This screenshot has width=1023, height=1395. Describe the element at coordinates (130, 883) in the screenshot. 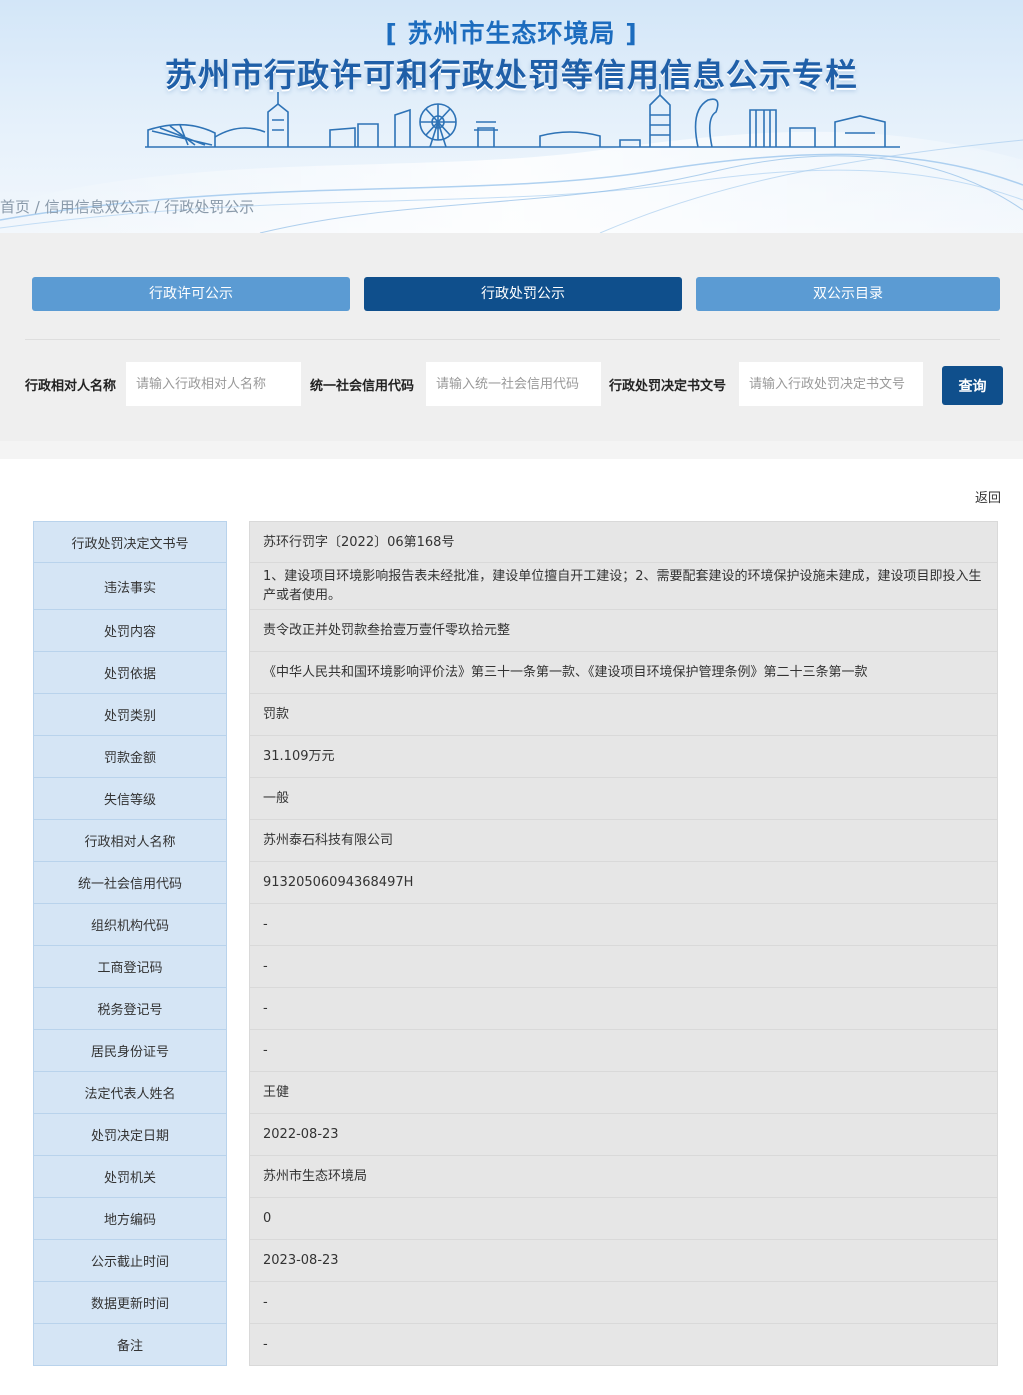

I see `field-label: 统一社会信用代码` at that location.